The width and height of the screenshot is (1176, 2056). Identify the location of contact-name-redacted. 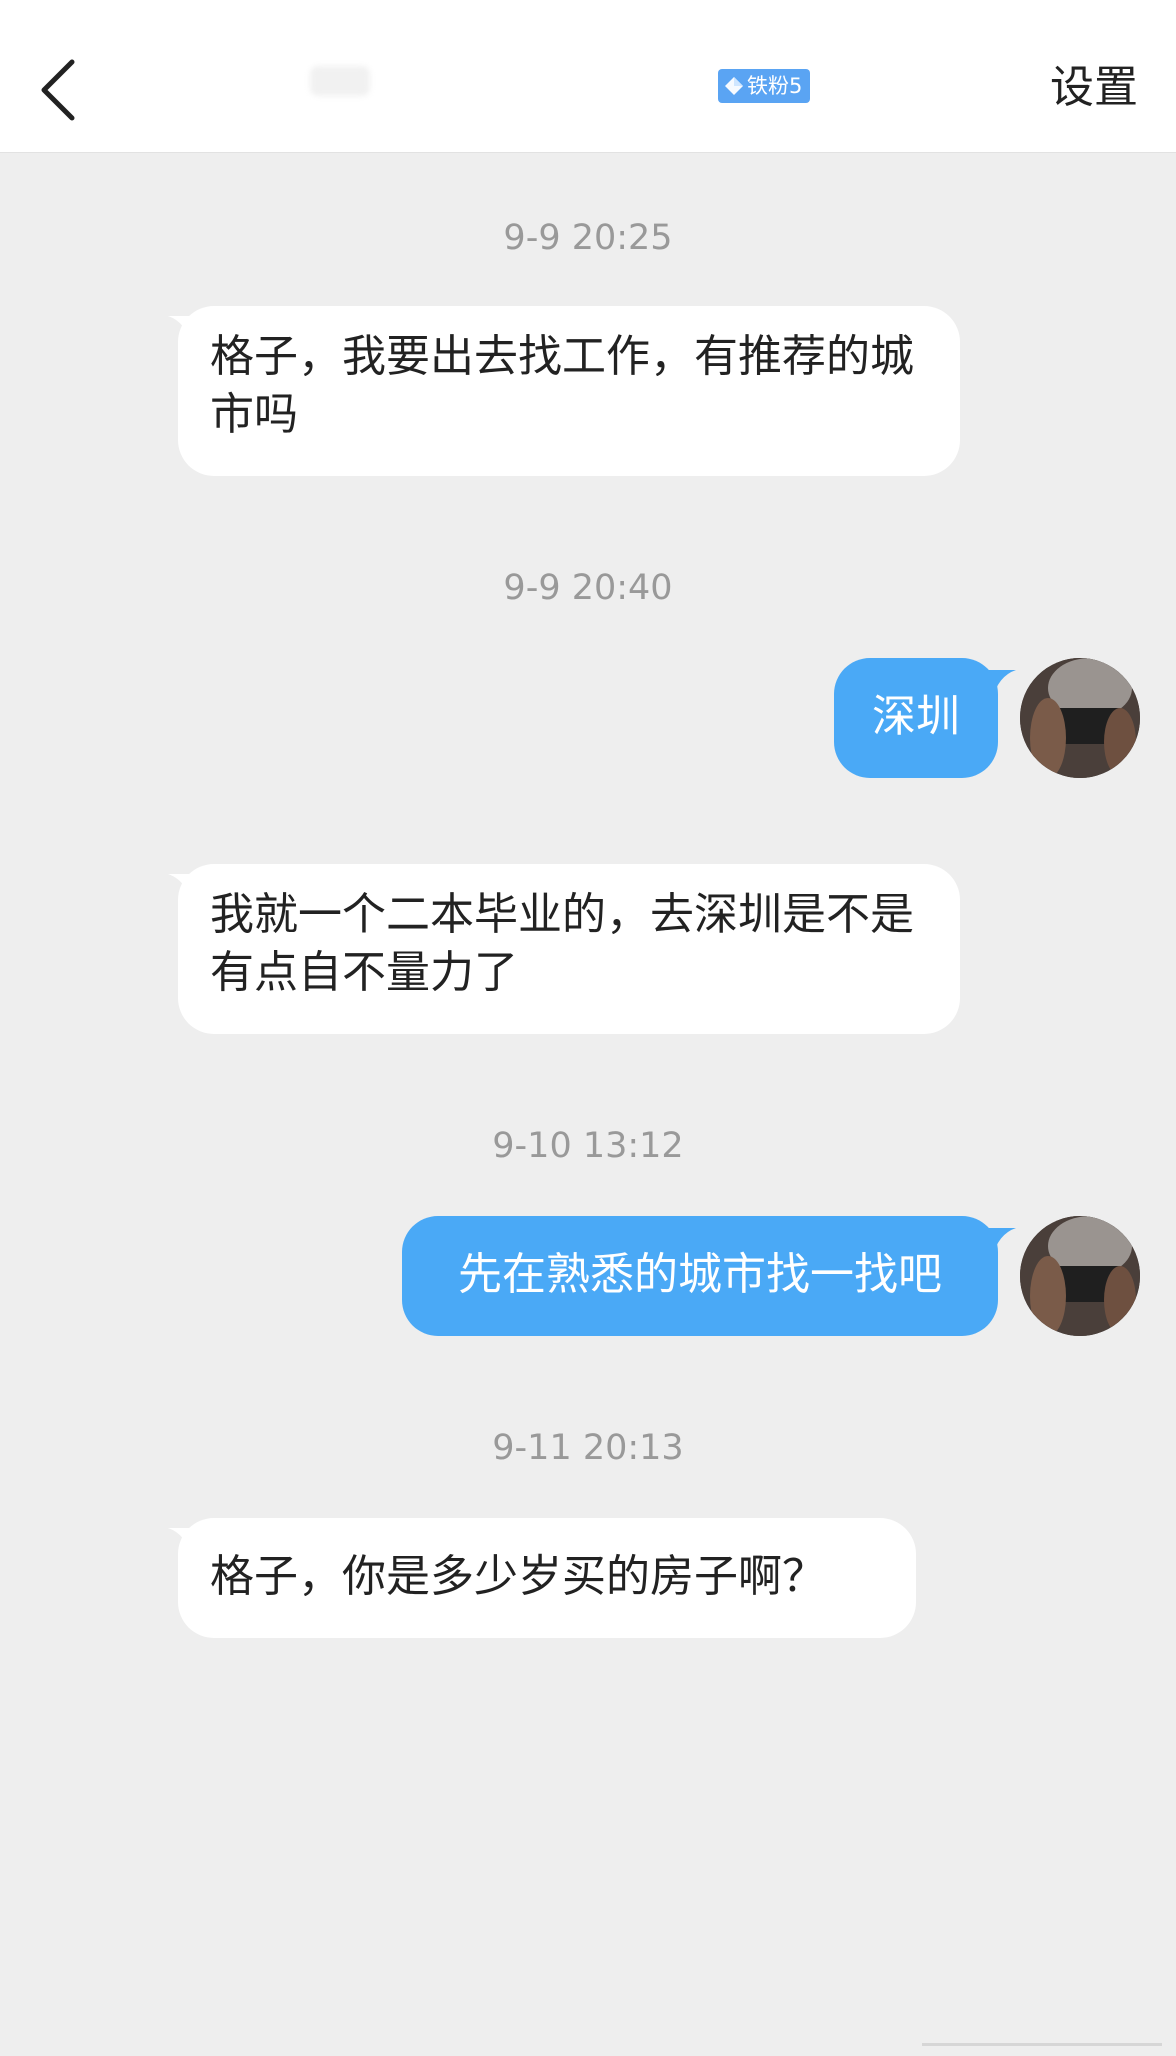
(340, 81).